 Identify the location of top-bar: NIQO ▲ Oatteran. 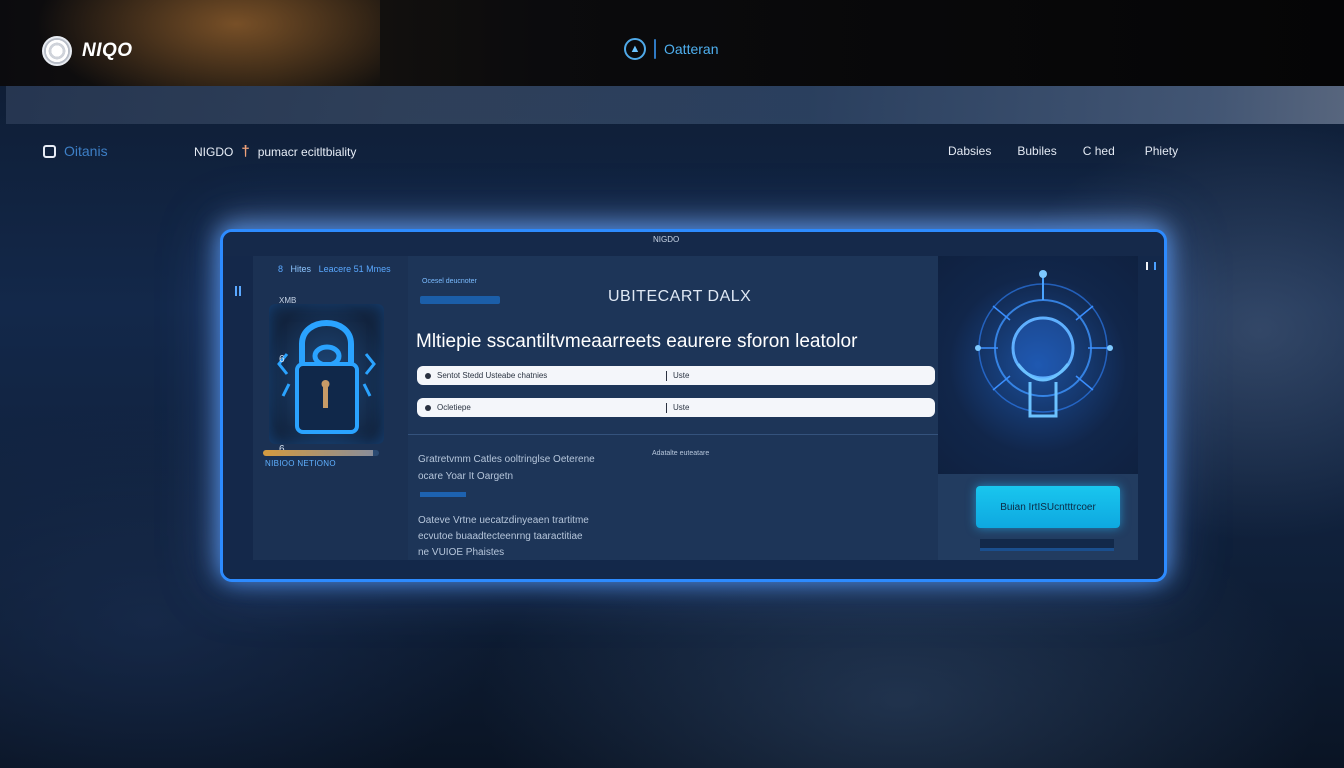
(672, 43).